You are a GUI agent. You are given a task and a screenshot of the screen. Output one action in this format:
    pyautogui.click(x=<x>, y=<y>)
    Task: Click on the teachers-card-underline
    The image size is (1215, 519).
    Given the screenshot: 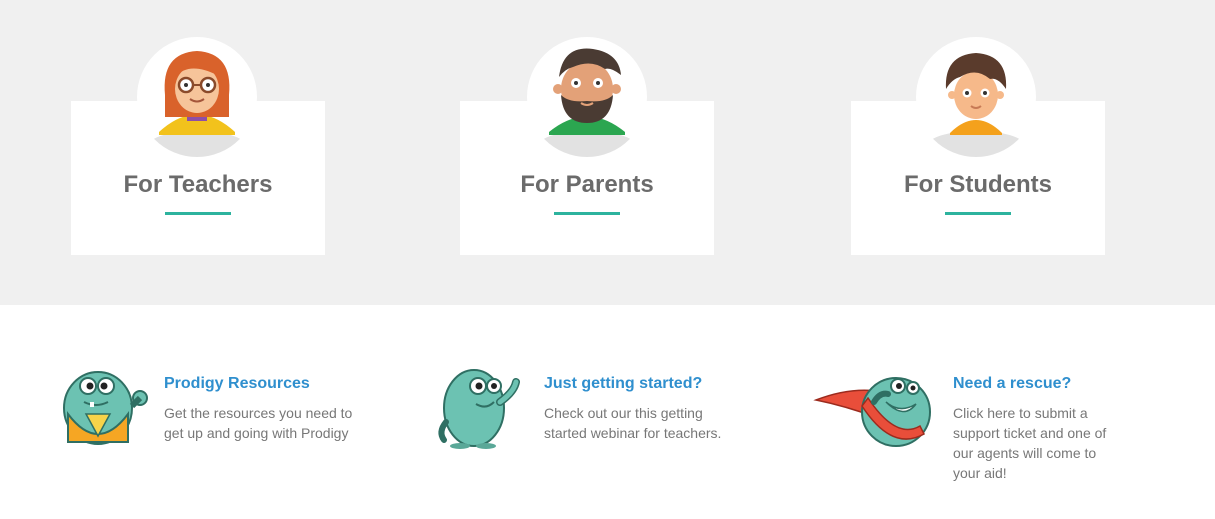 What is the action you would take?
    pyautogui.click(x=198, y=213)
    